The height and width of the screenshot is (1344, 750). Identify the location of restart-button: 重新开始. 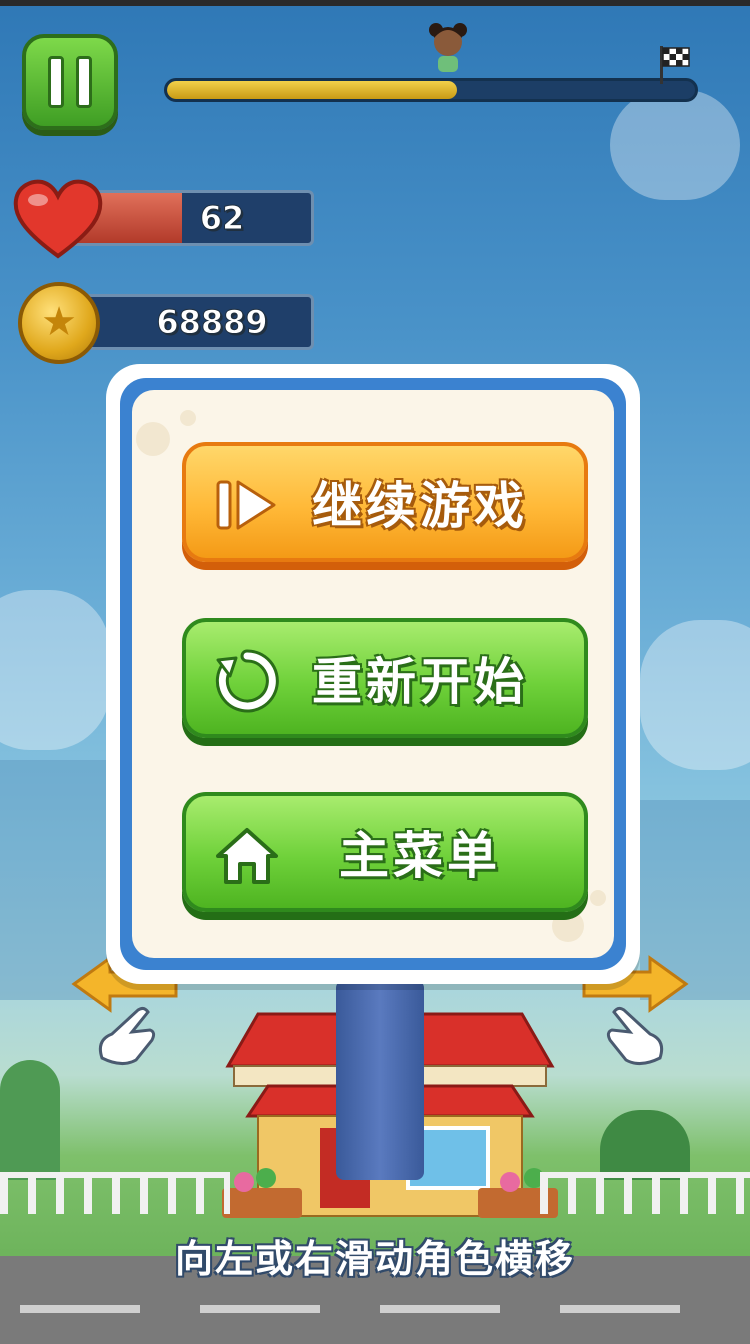
(385, 678).